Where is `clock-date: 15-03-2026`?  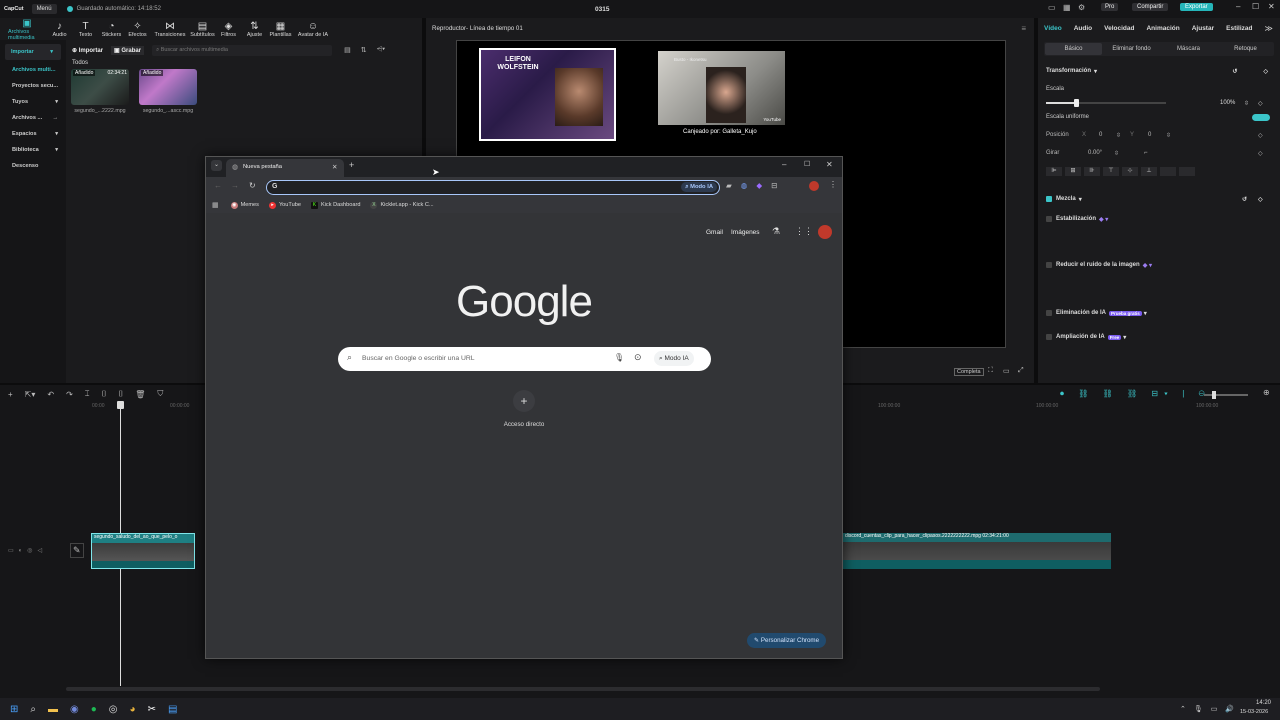
clock-date: 15-03-2026 is located at coordinates (1254, 712).